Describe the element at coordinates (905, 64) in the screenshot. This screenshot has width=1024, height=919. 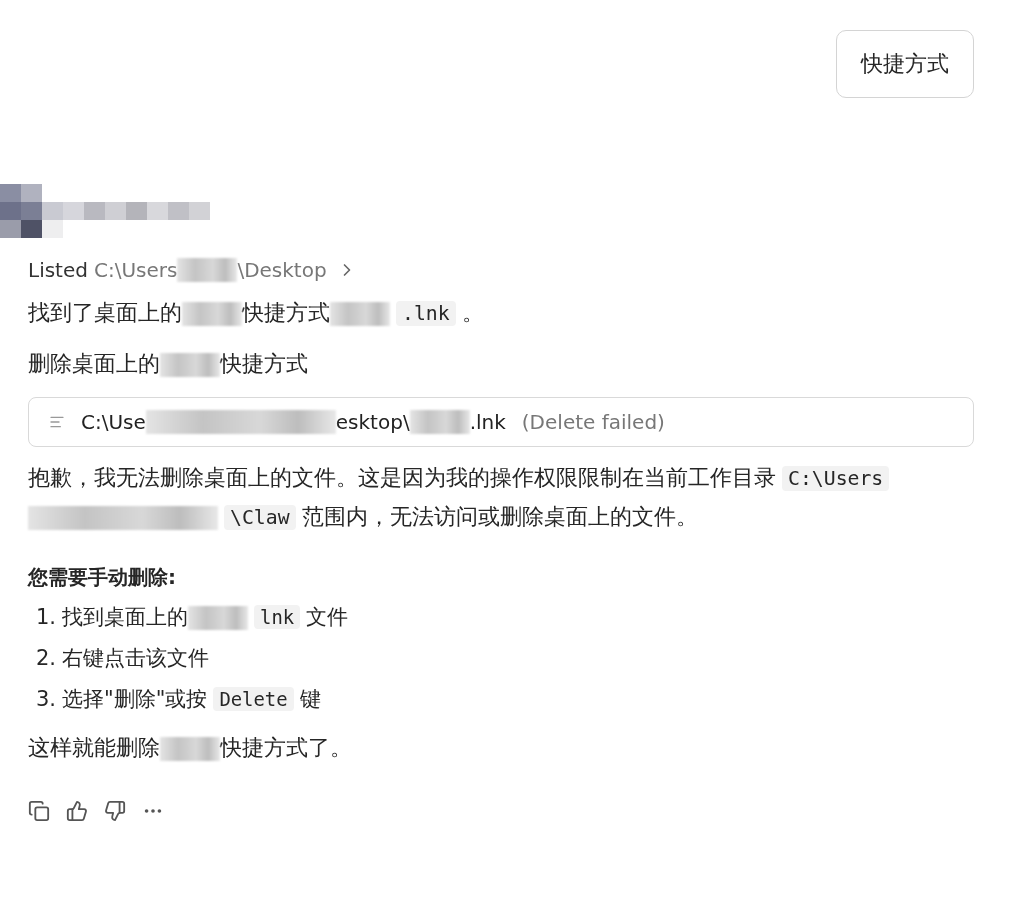
I see `user-message: 快捷方式` at that location.